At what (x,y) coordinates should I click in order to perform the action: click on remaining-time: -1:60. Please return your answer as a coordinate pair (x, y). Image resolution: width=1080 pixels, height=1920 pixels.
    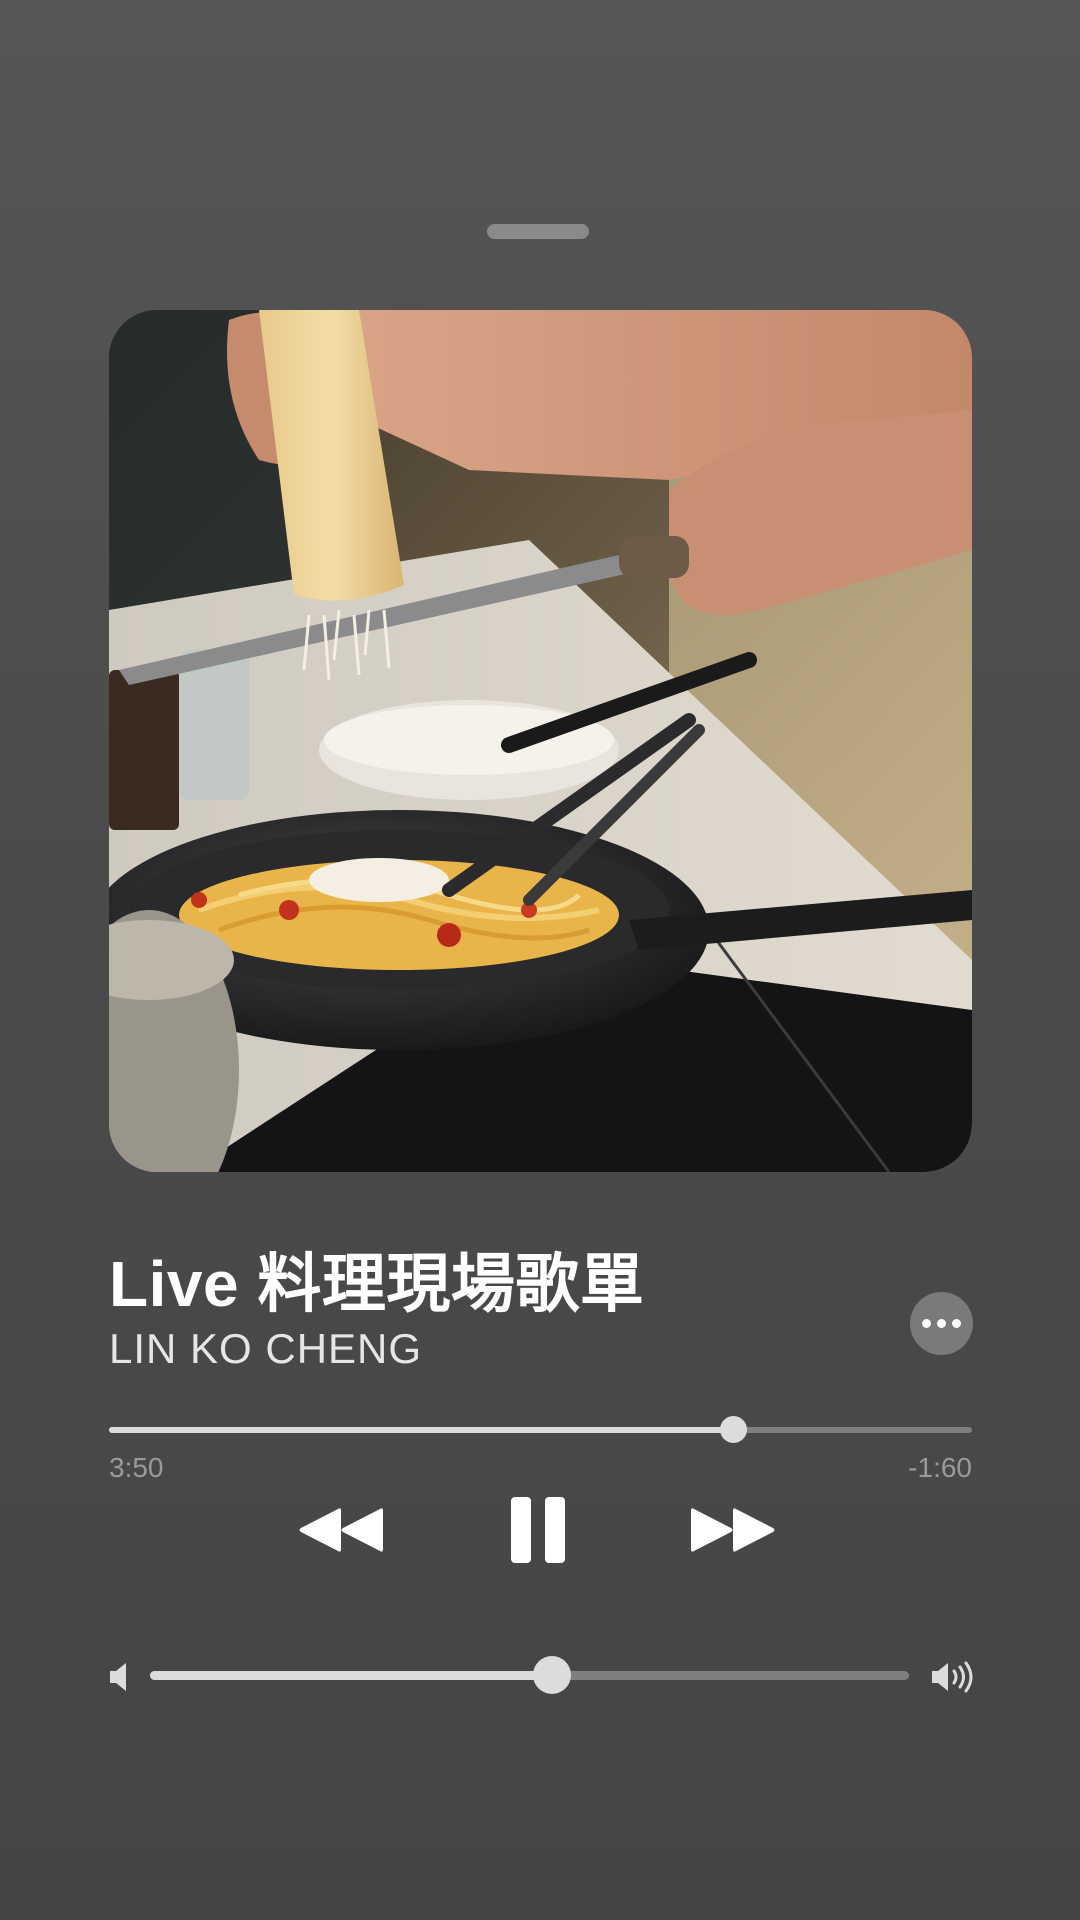
    Looking at the image, I should click on (940, 1467).